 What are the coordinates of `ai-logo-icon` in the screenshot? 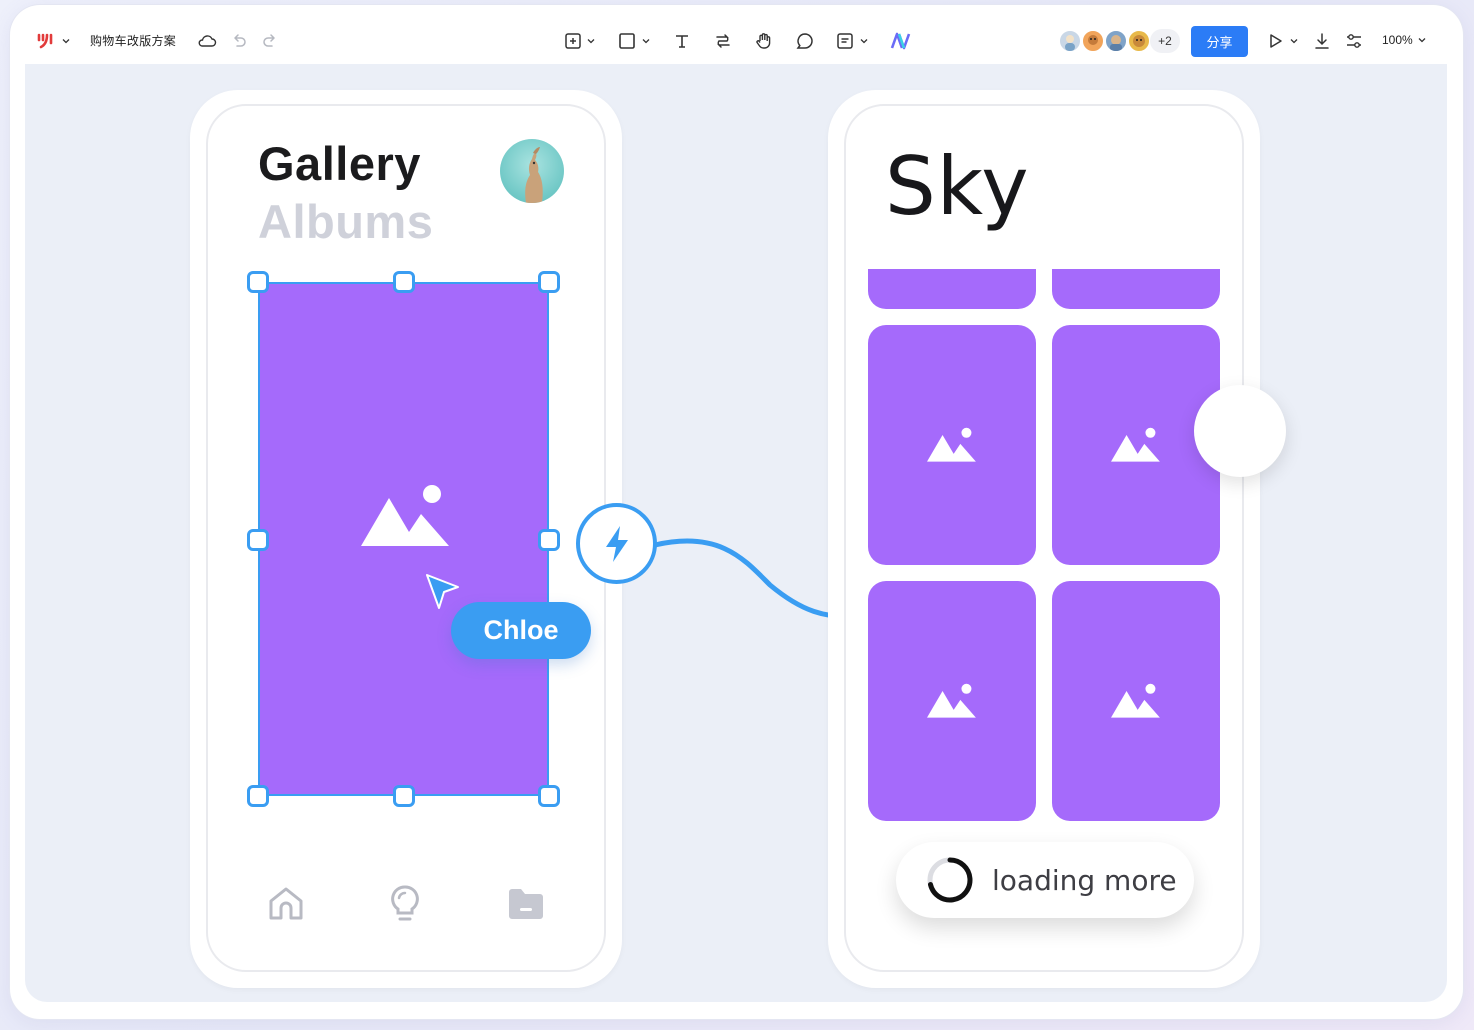 It's located at (900, 41).